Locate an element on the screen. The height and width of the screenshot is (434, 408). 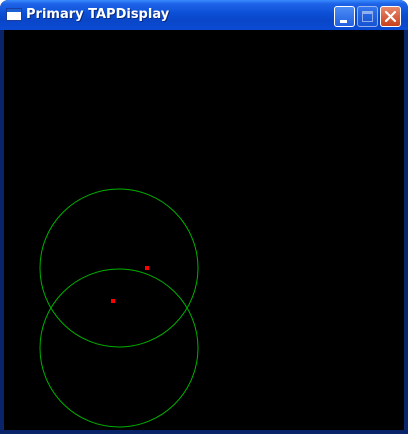
upper-circle is located at coordinates (119, 268).